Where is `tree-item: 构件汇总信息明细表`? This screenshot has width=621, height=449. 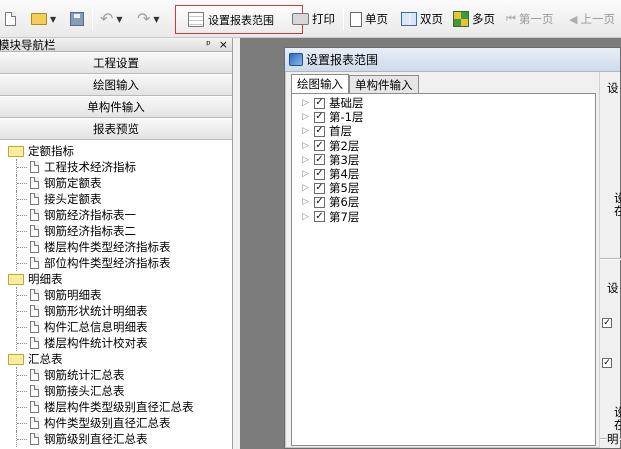
tree-item: 构件汇总信息明细表 is located at coordinates (116, 327).